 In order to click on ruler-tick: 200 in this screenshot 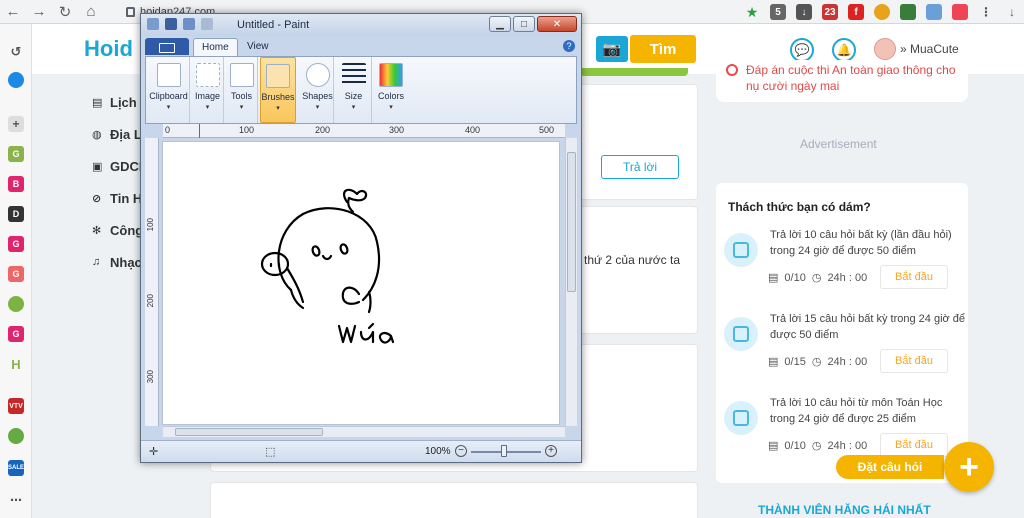, I will do `click(323, 130)`.